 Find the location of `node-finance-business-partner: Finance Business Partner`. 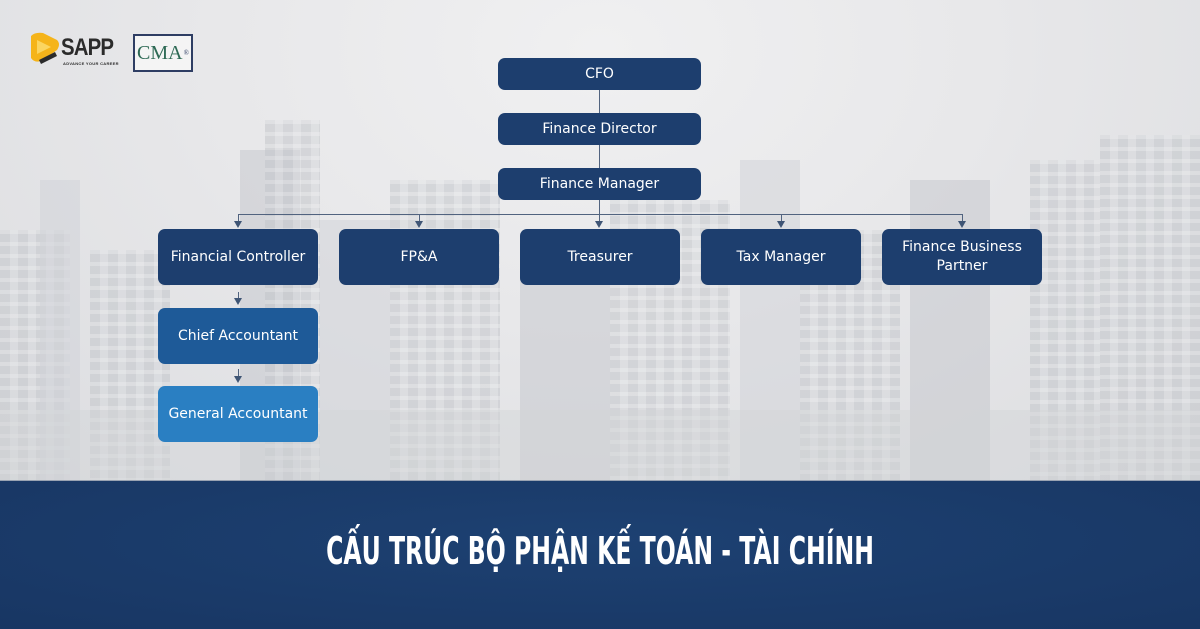

node-finance-business-partner: Finance Business Partner is located at coordinates (962, 257).